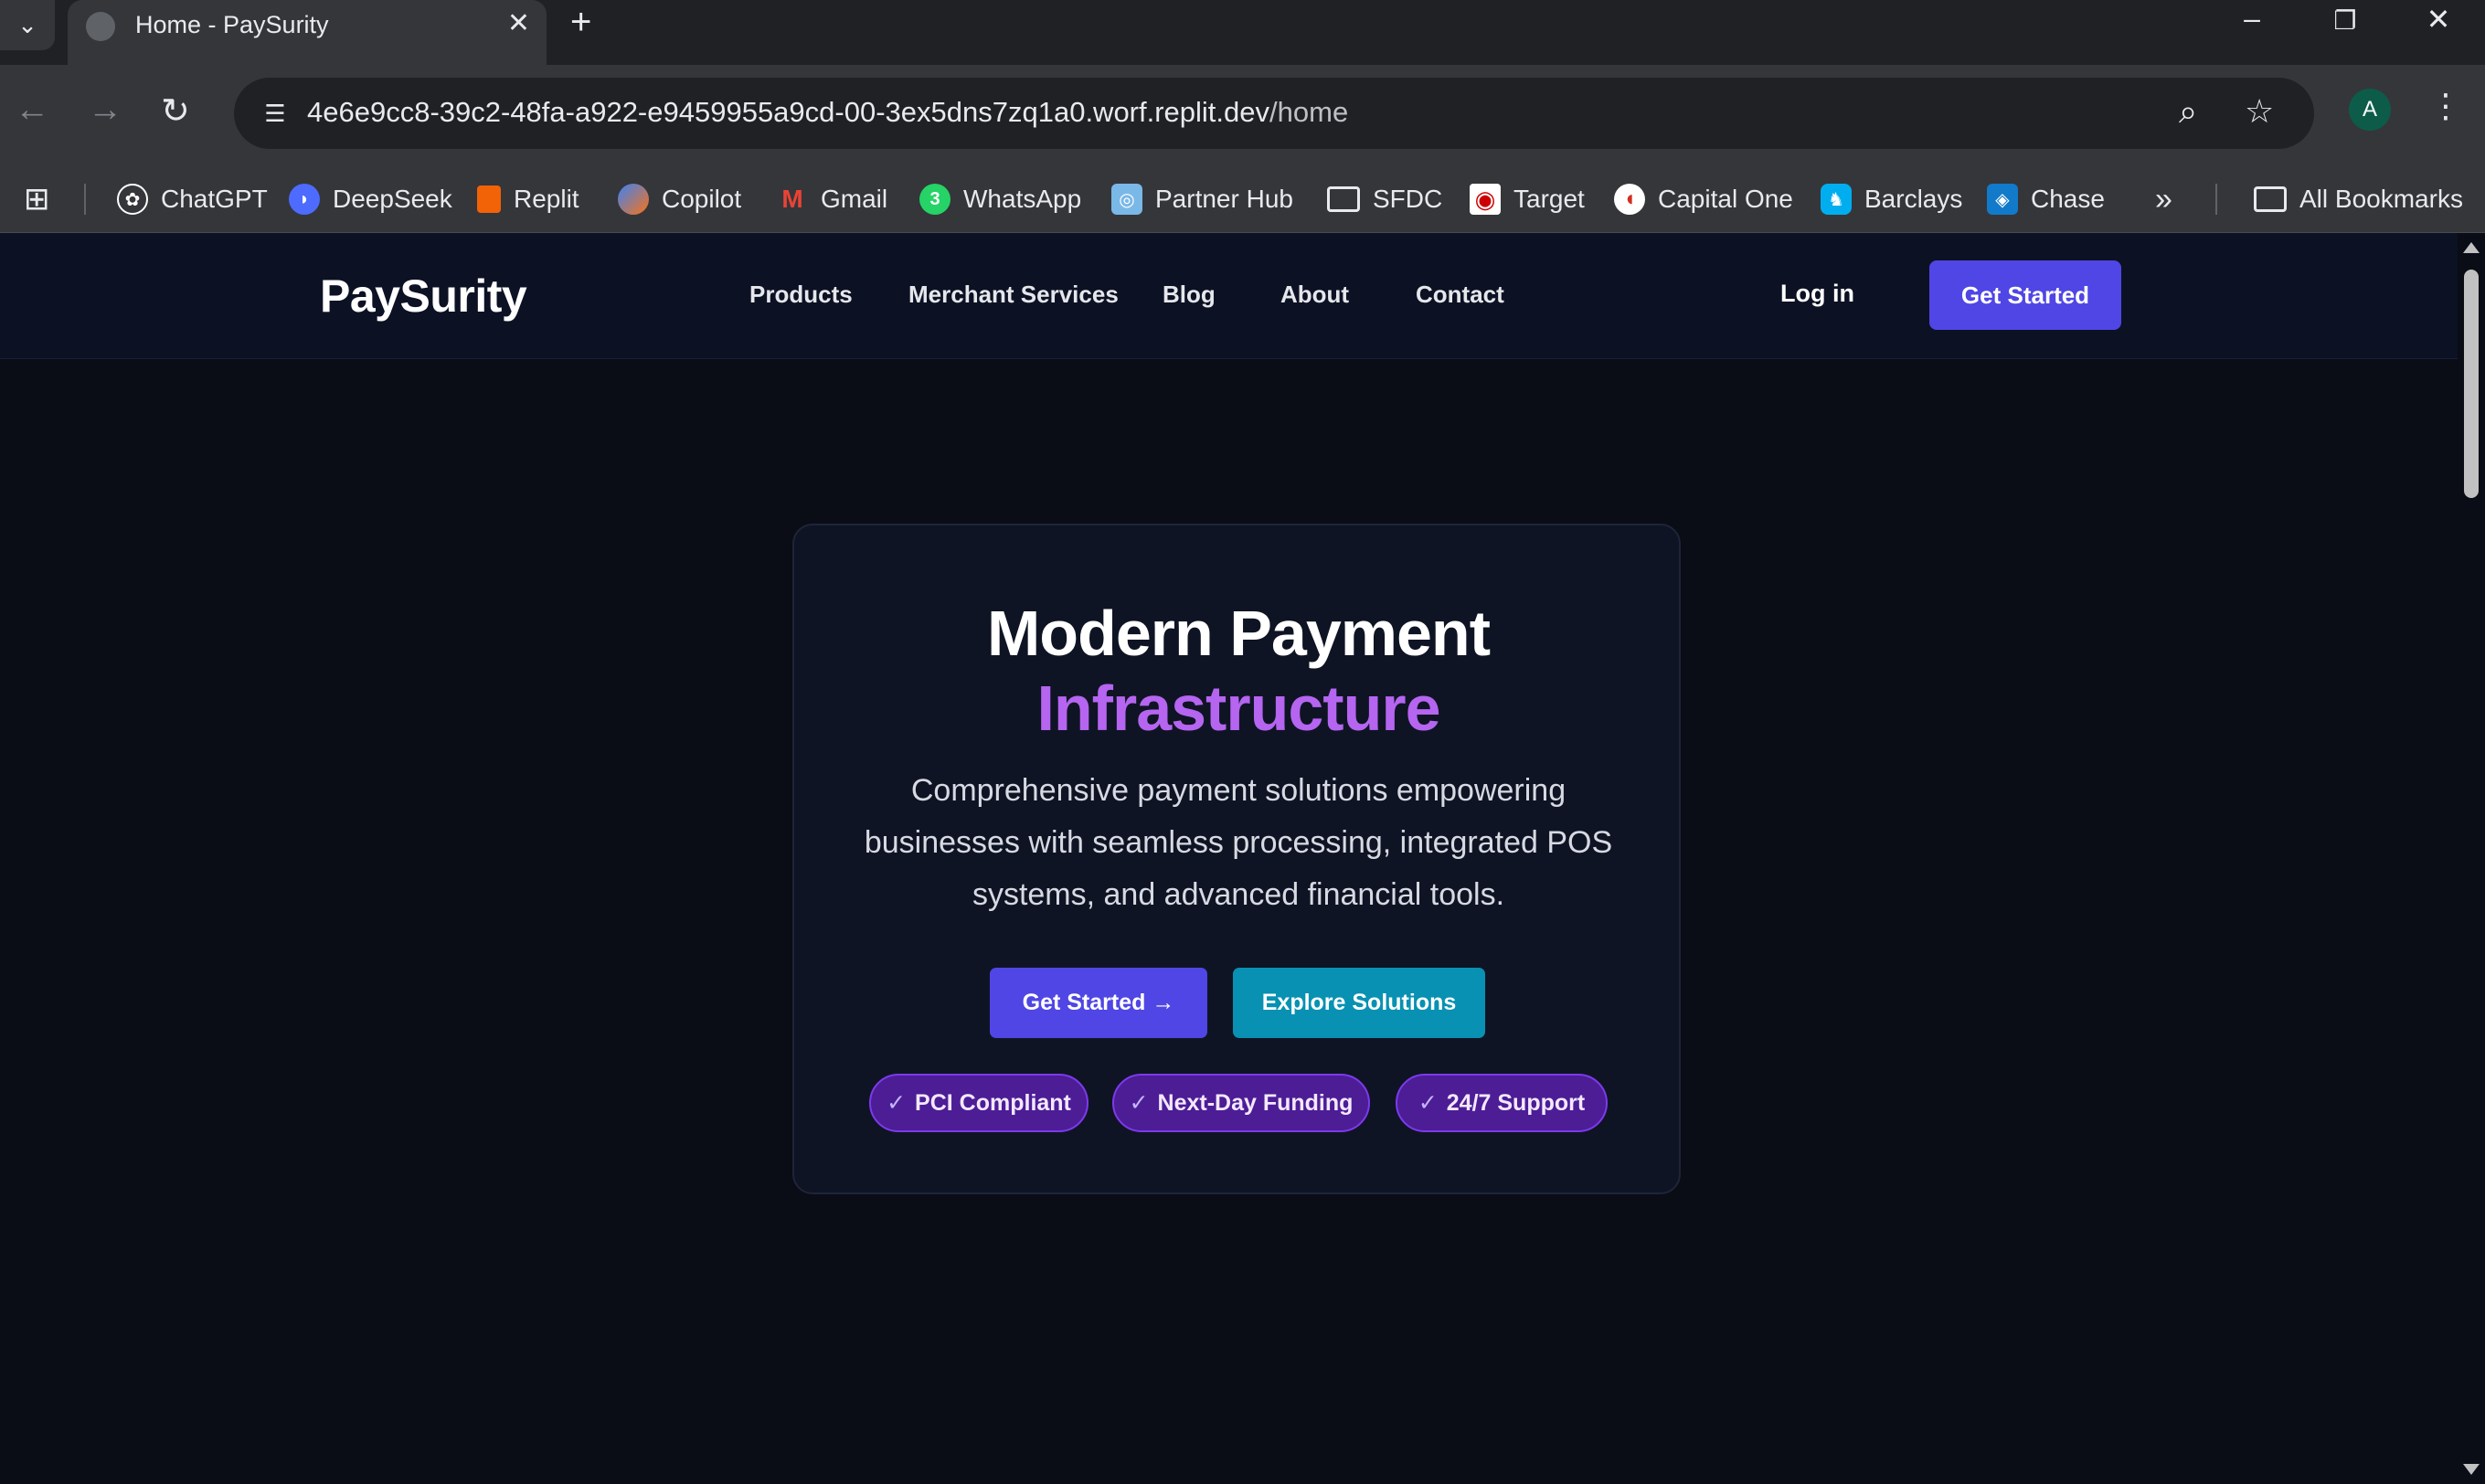 Image resolution: width=2485 pixels, height=1484 pixels. I want to click on bookmark-whatsapp: 3 WhatsApp, so click(1000, 199).